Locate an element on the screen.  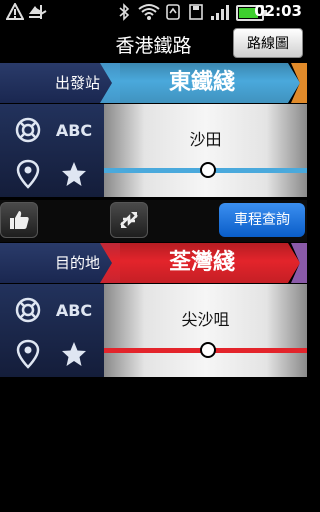
like-button is located at coordinates (19, 220).